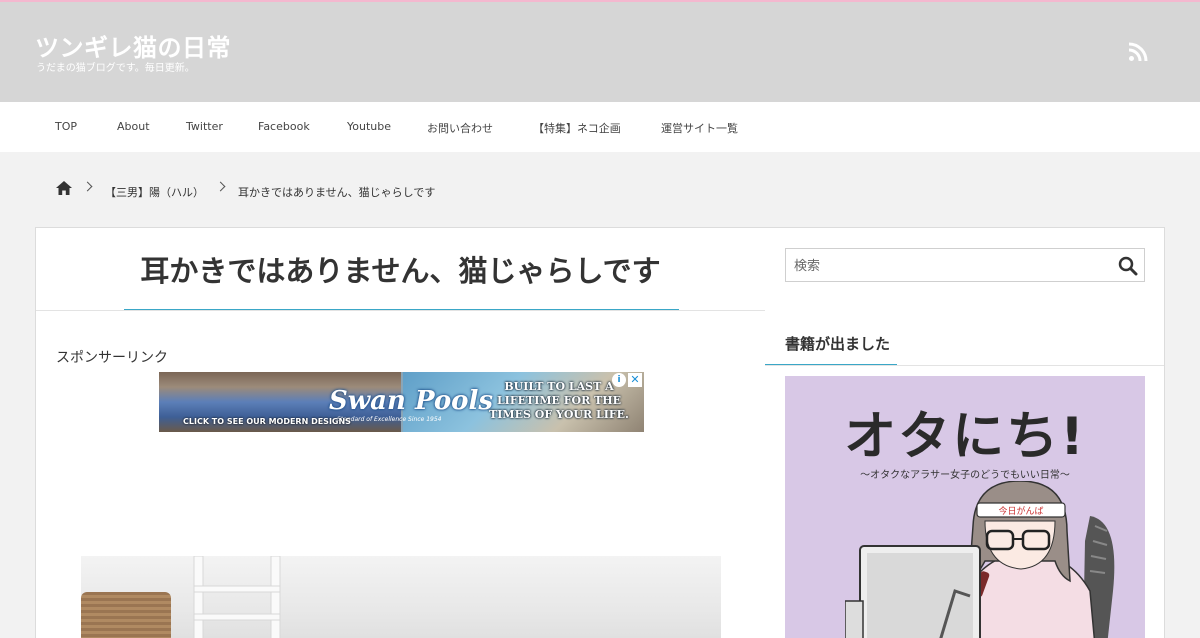  I want to click on search-box, so click(965, 265).